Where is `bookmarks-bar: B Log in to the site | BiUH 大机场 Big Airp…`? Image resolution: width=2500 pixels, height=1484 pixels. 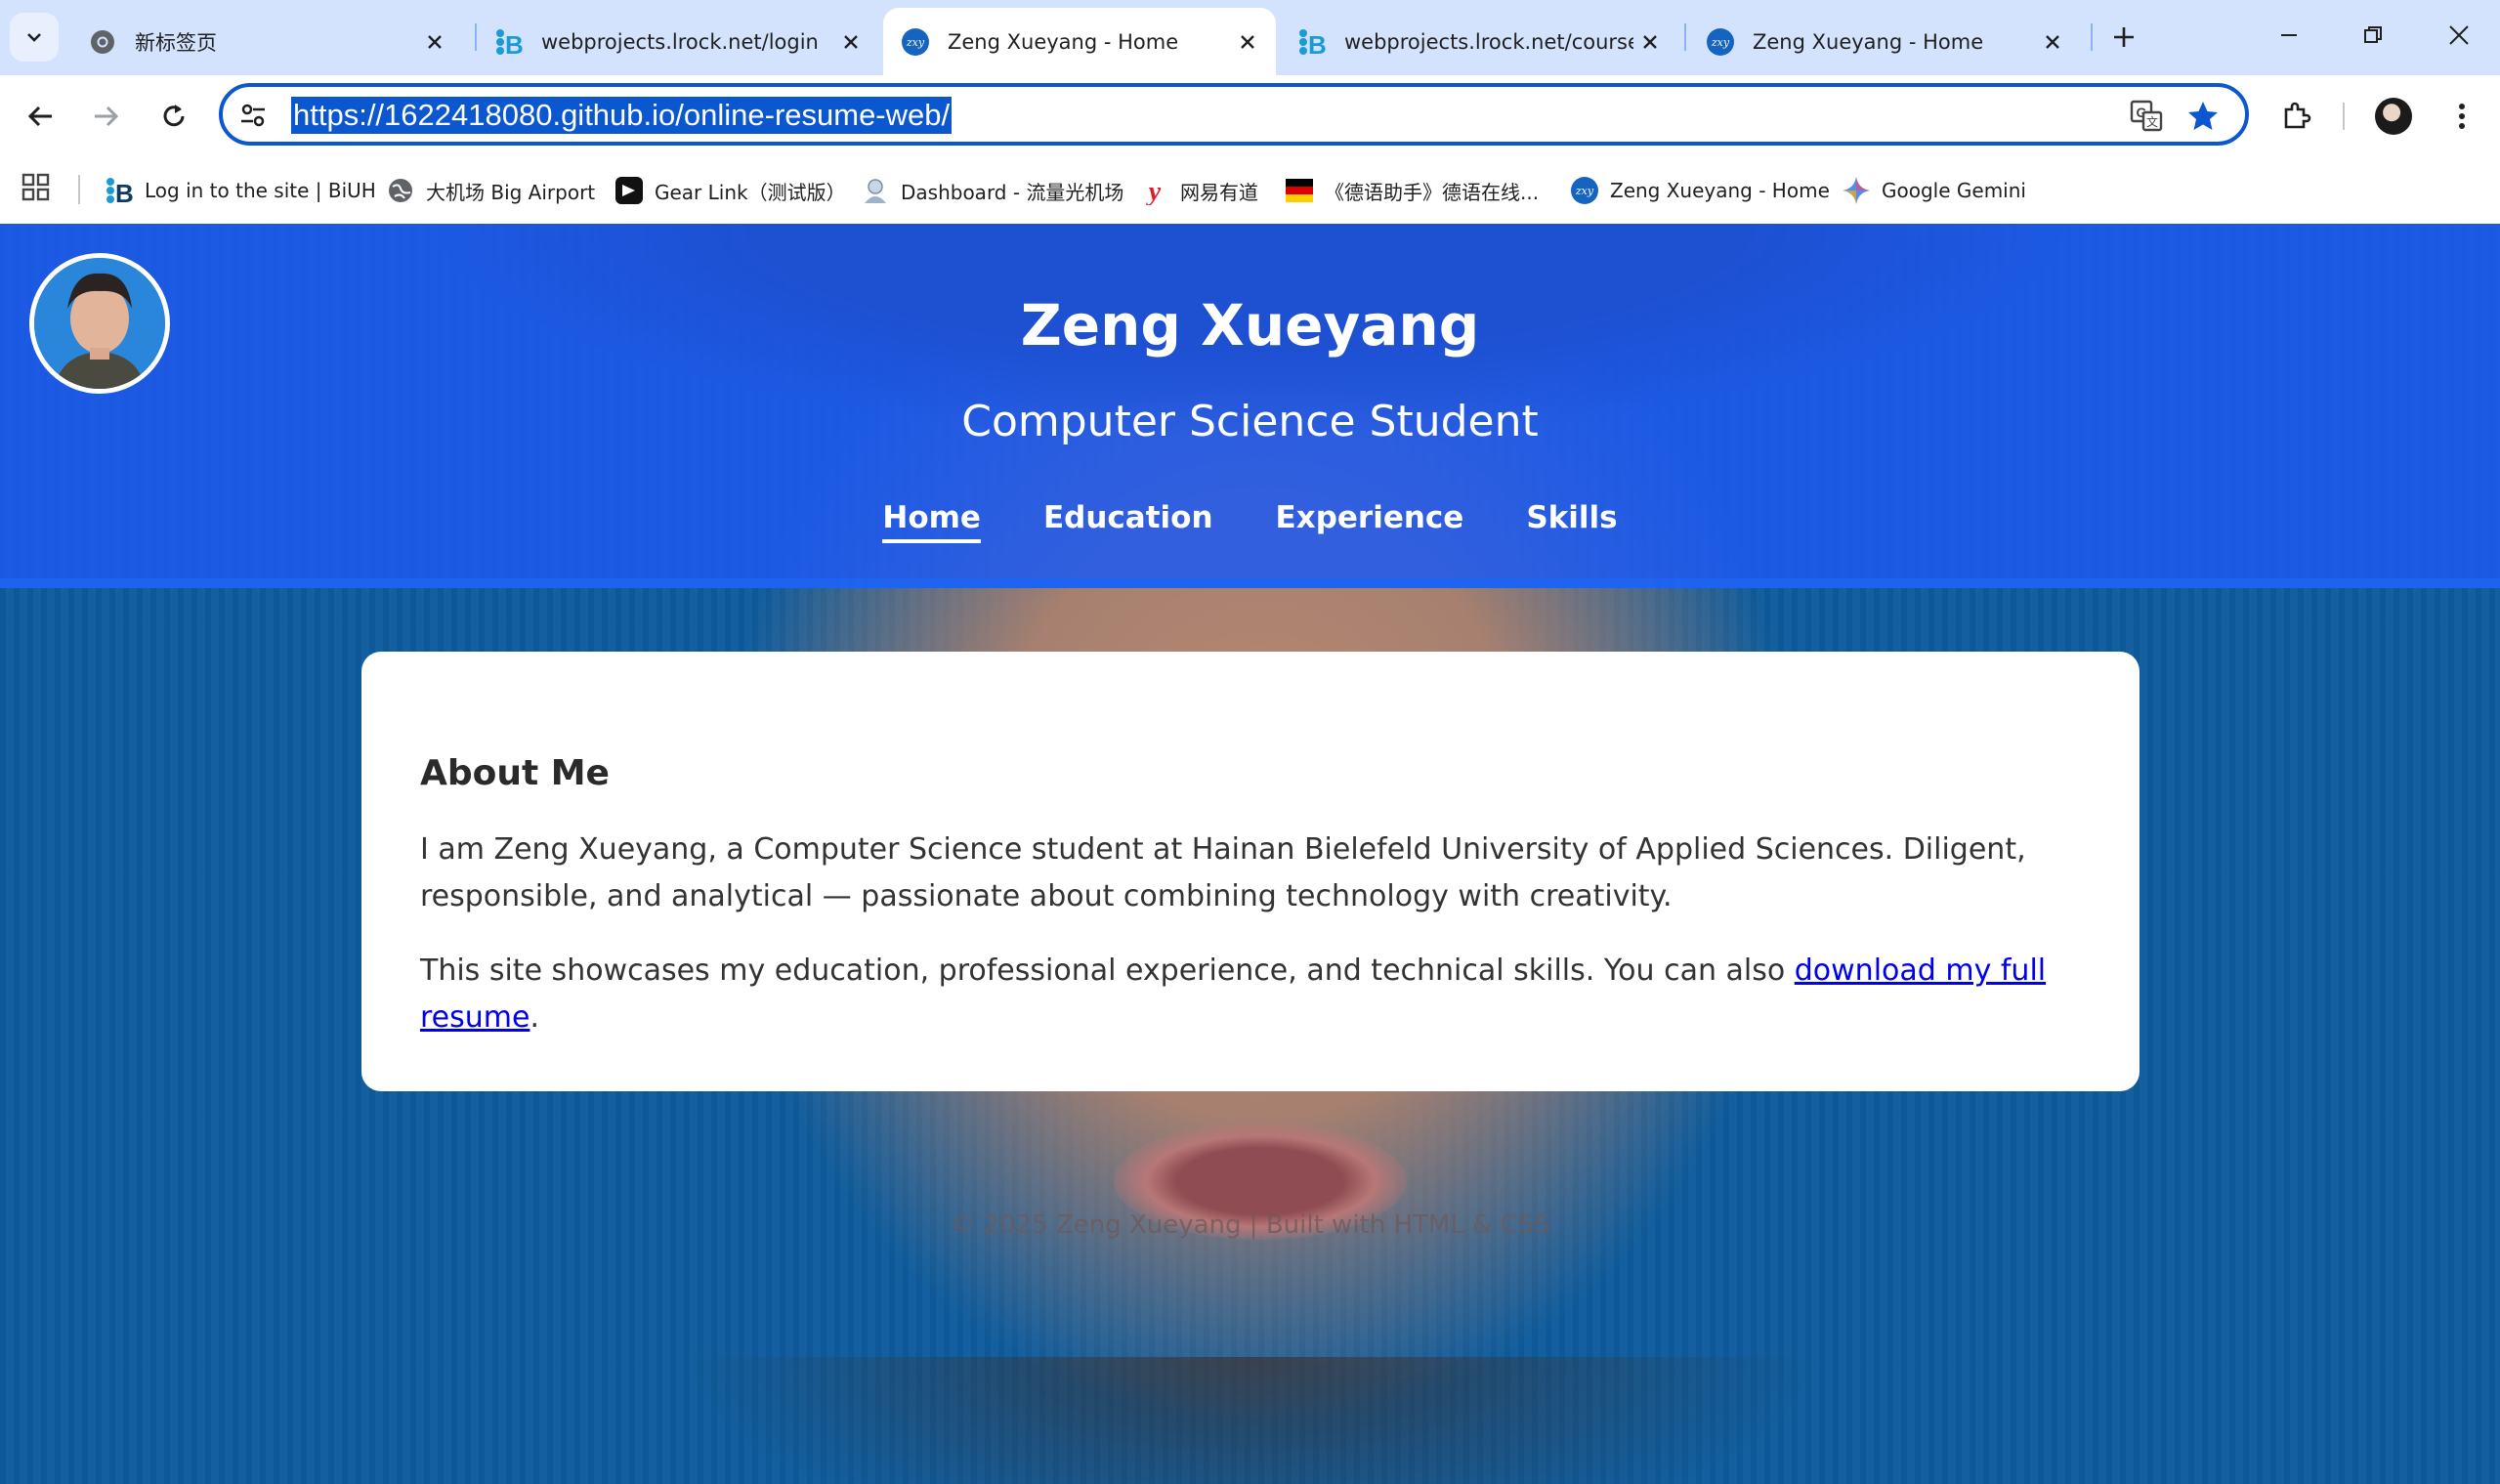
bookmarks-bar: B Log in to the site | BiUH 大机场 Big Airp… is located at coordinates (1250, 191).